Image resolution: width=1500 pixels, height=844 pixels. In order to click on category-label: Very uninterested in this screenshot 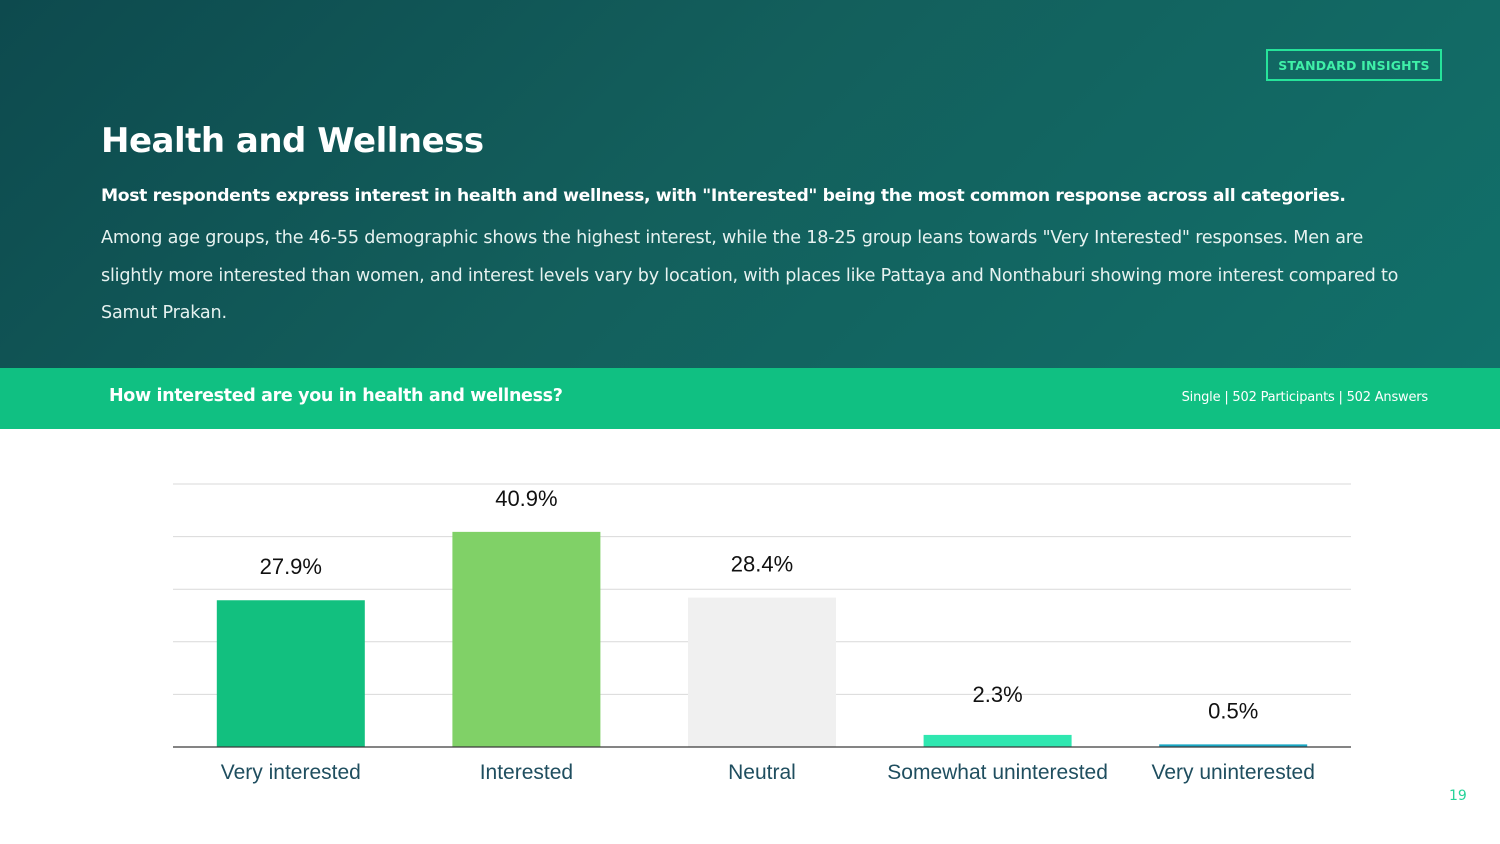, I will do `click(1232, 772)`.